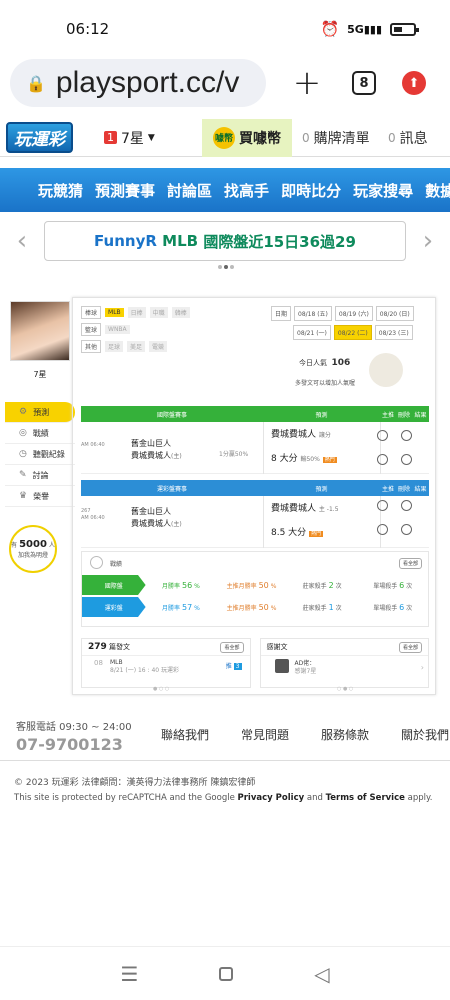  Describe the element at coordinates (321, 974) in the screenshot. I see `back-icon: ◁` at that location.